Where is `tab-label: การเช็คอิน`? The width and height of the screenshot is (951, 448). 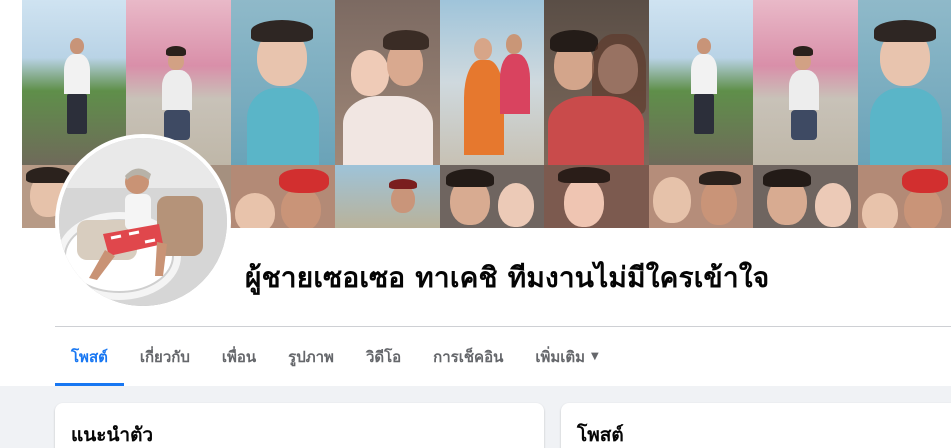 tab-label: การเช็คอิน is located at coordinates (468, 356).